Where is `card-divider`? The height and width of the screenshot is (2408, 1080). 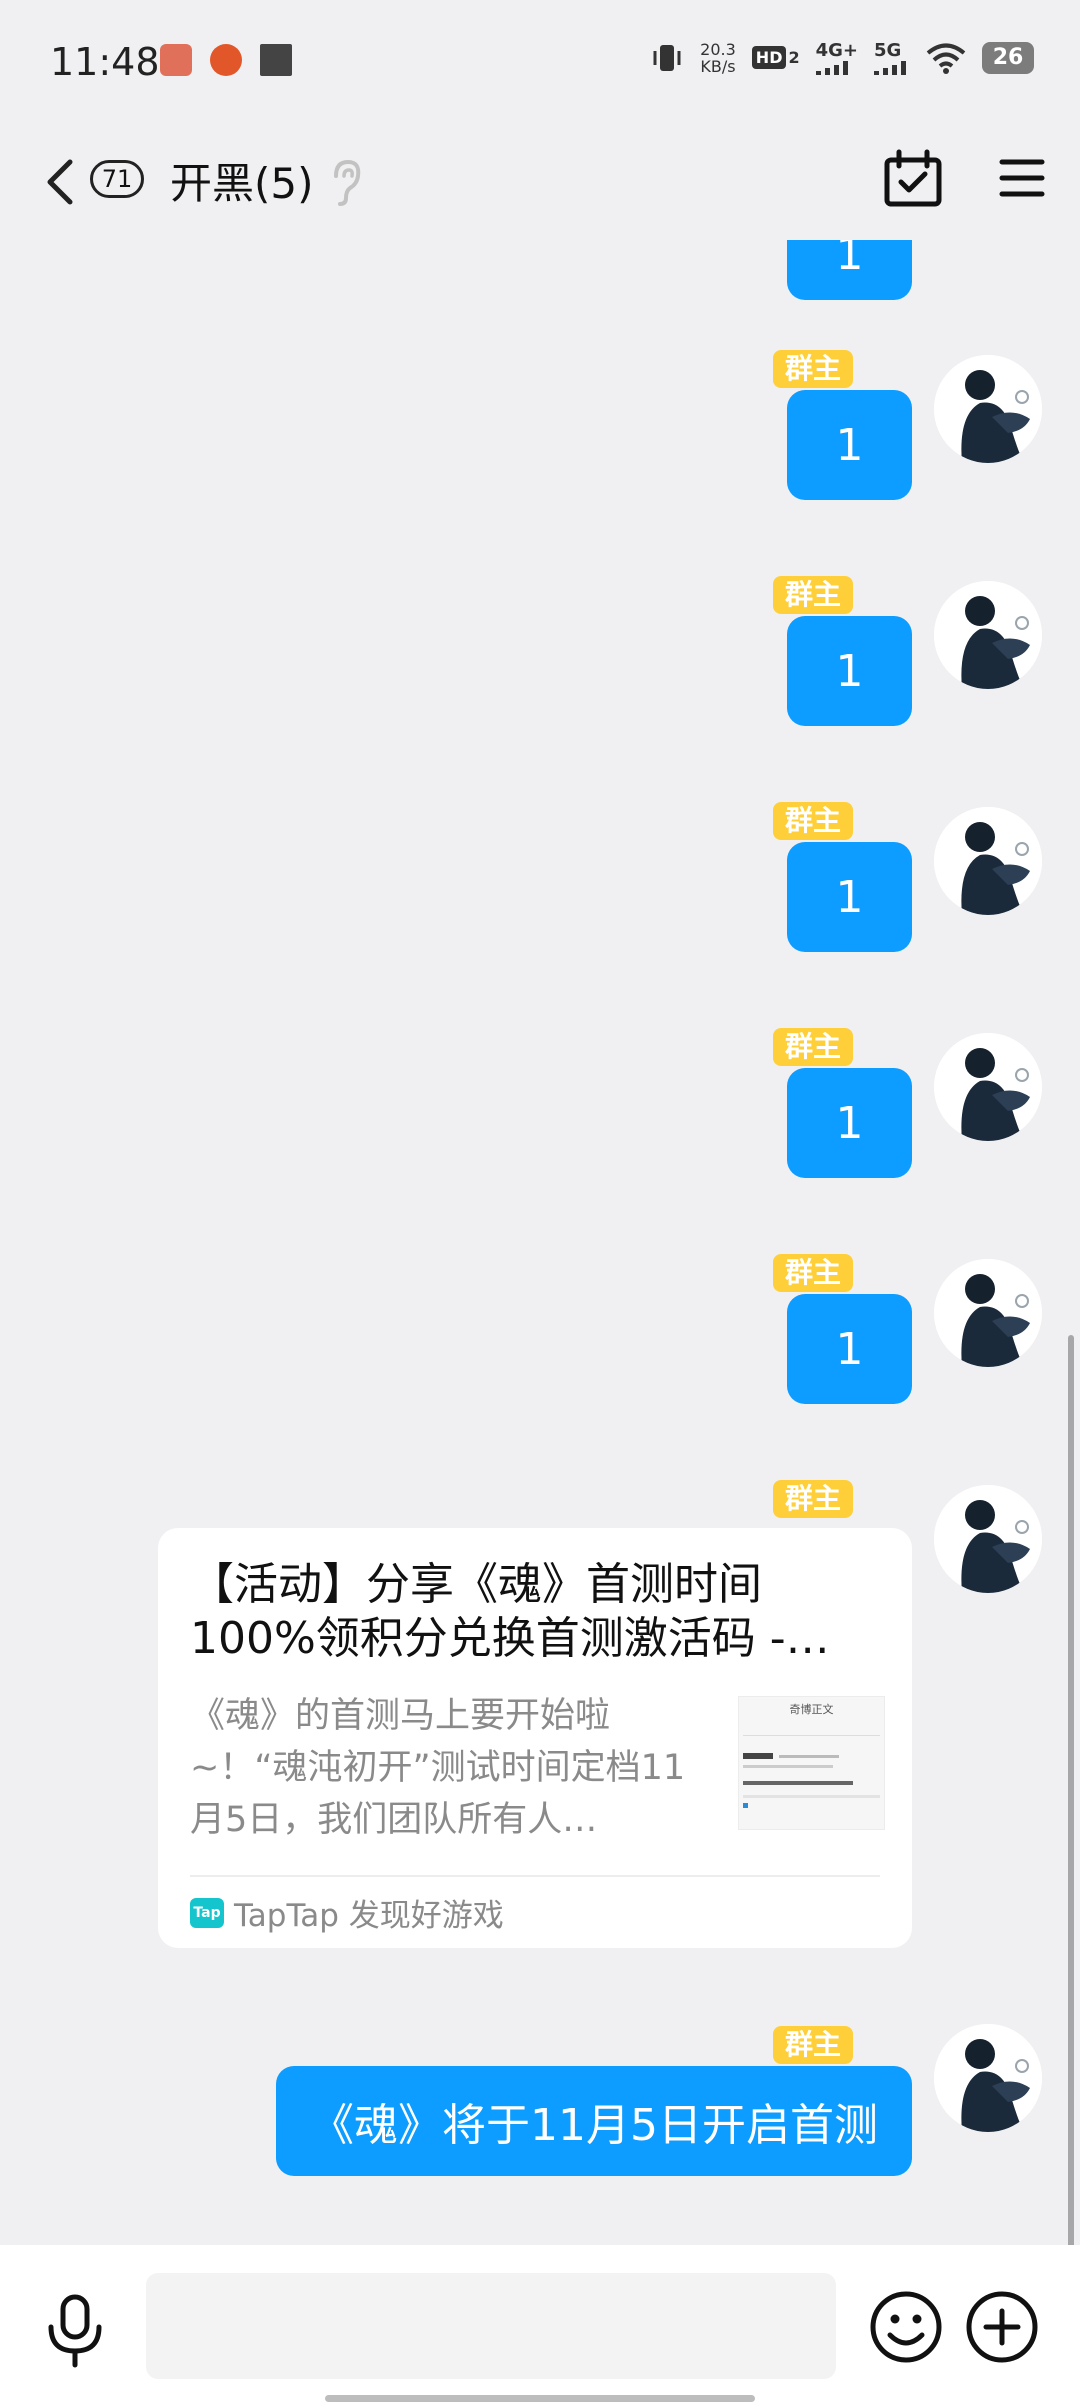
card-divider is located at coordinates (535, 1876).